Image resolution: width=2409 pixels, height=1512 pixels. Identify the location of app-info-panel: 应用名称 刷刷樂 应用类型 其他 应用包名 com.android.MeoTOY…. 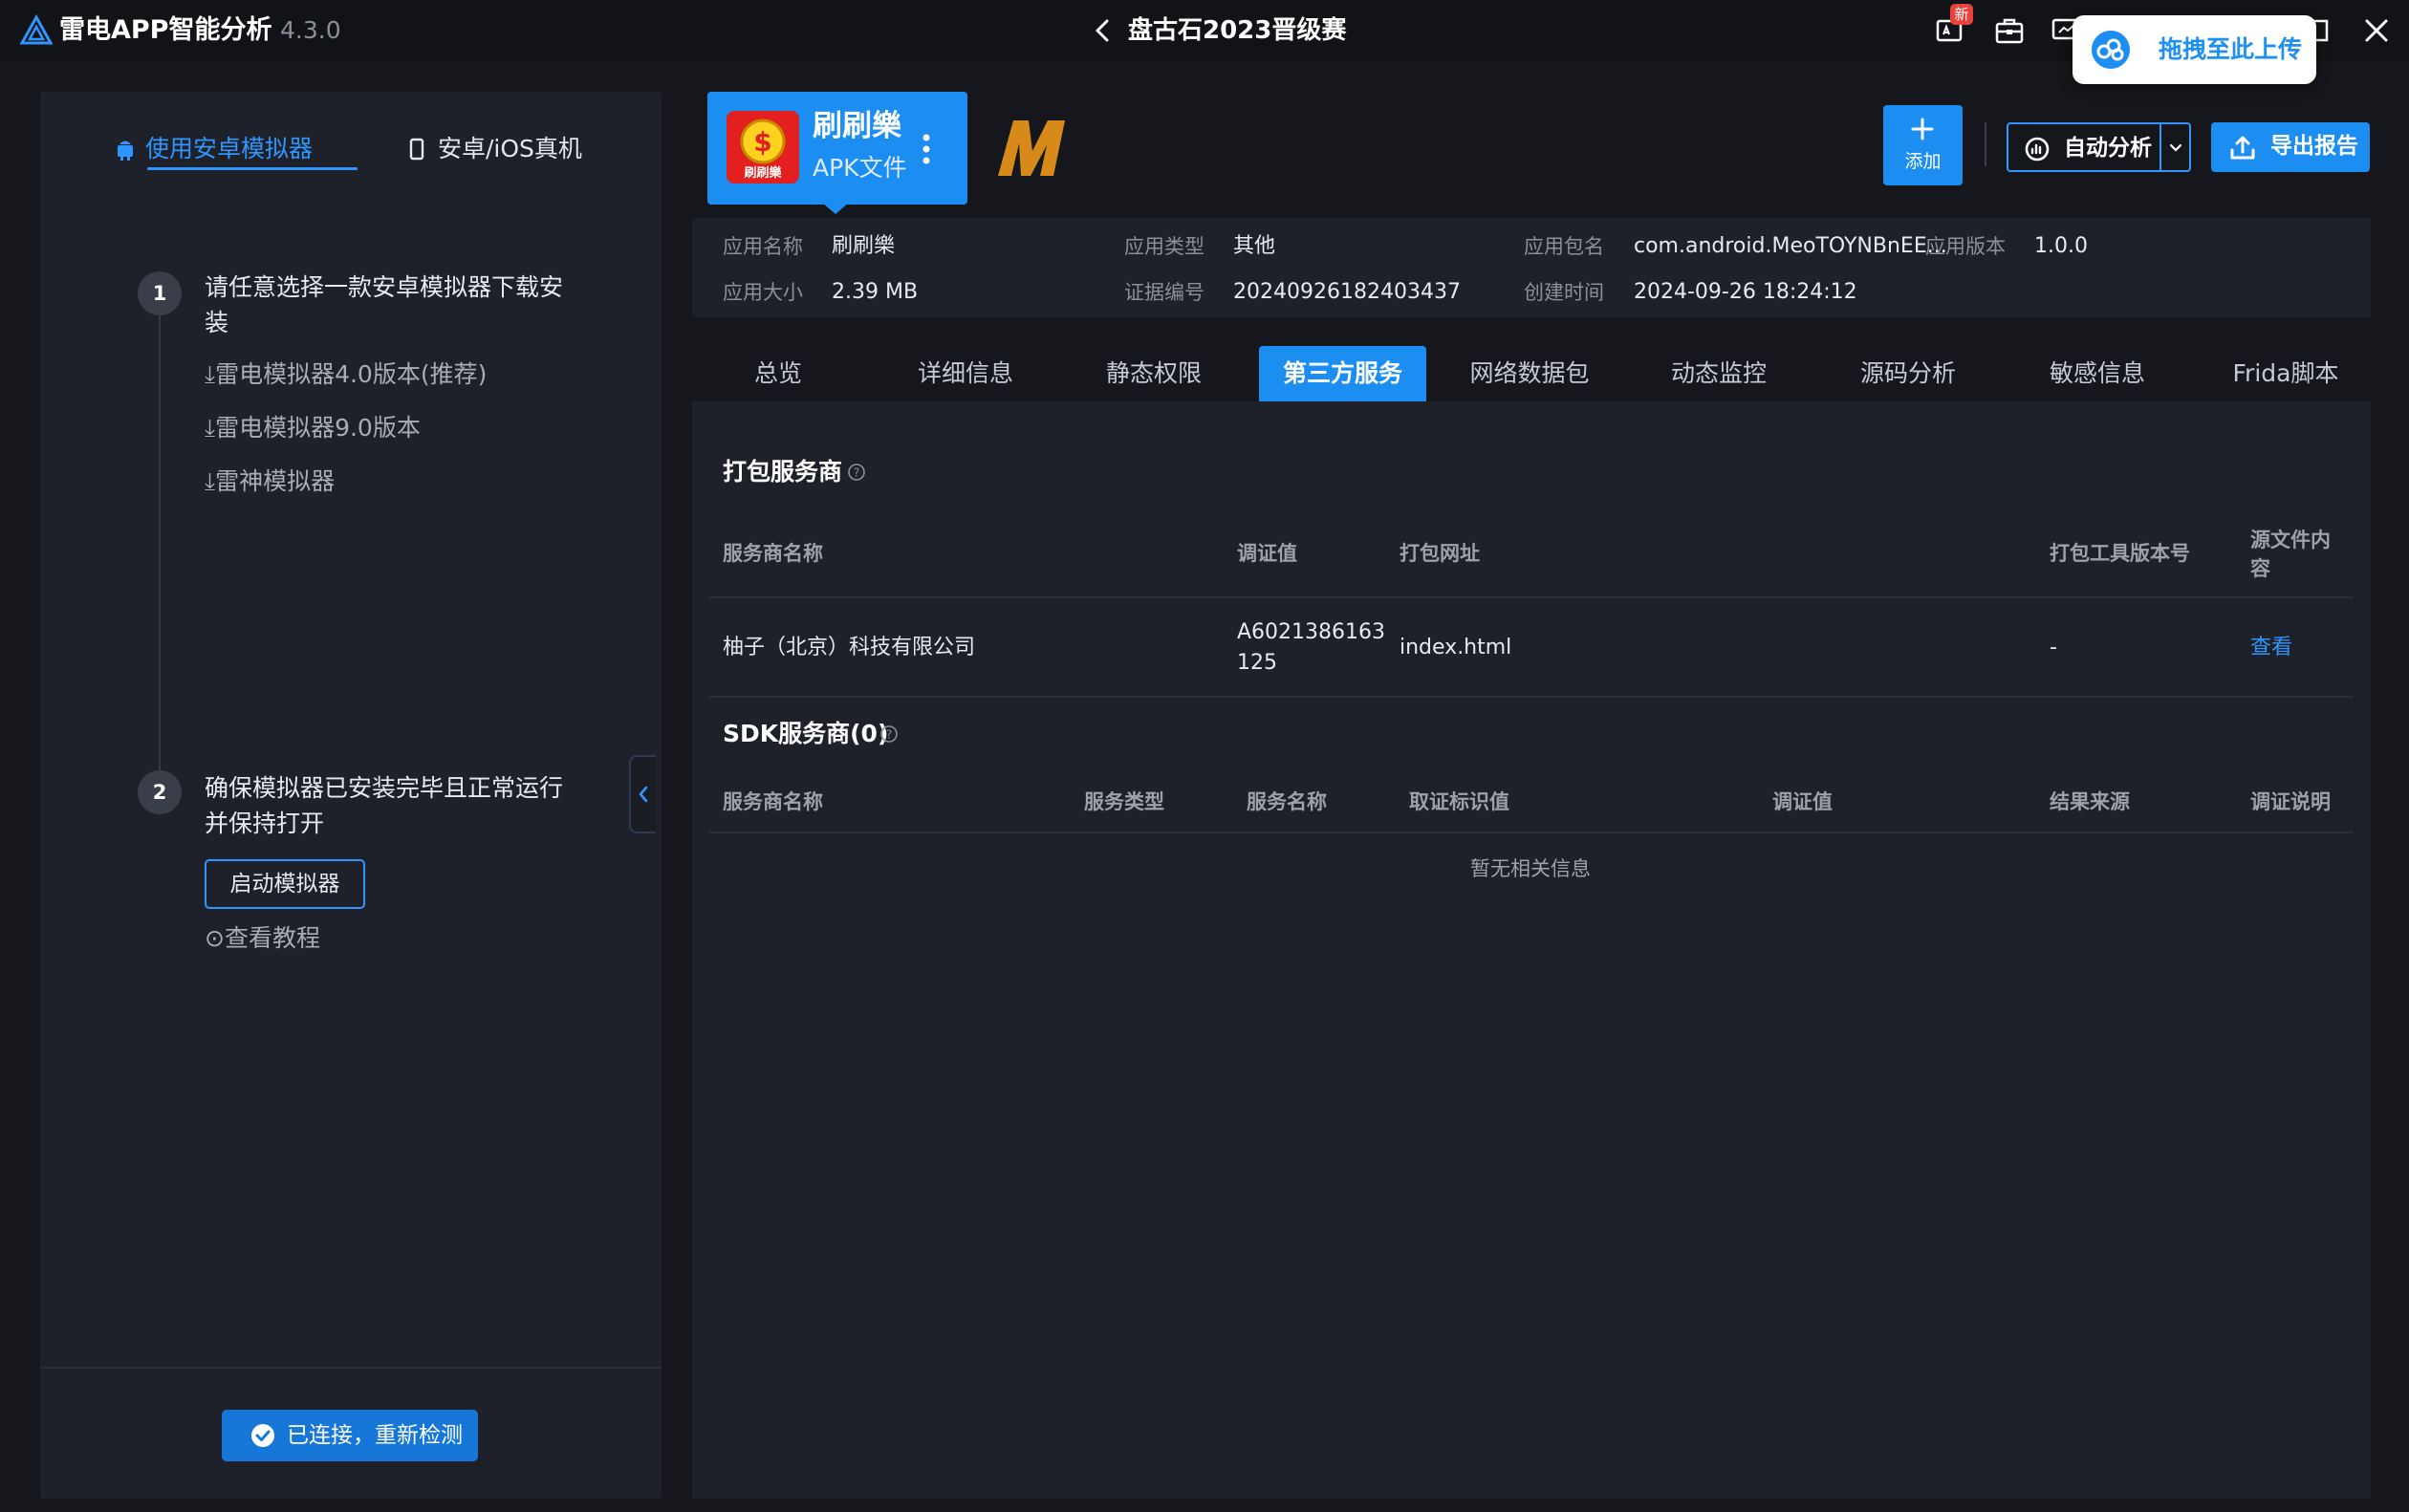
(1531, 267).